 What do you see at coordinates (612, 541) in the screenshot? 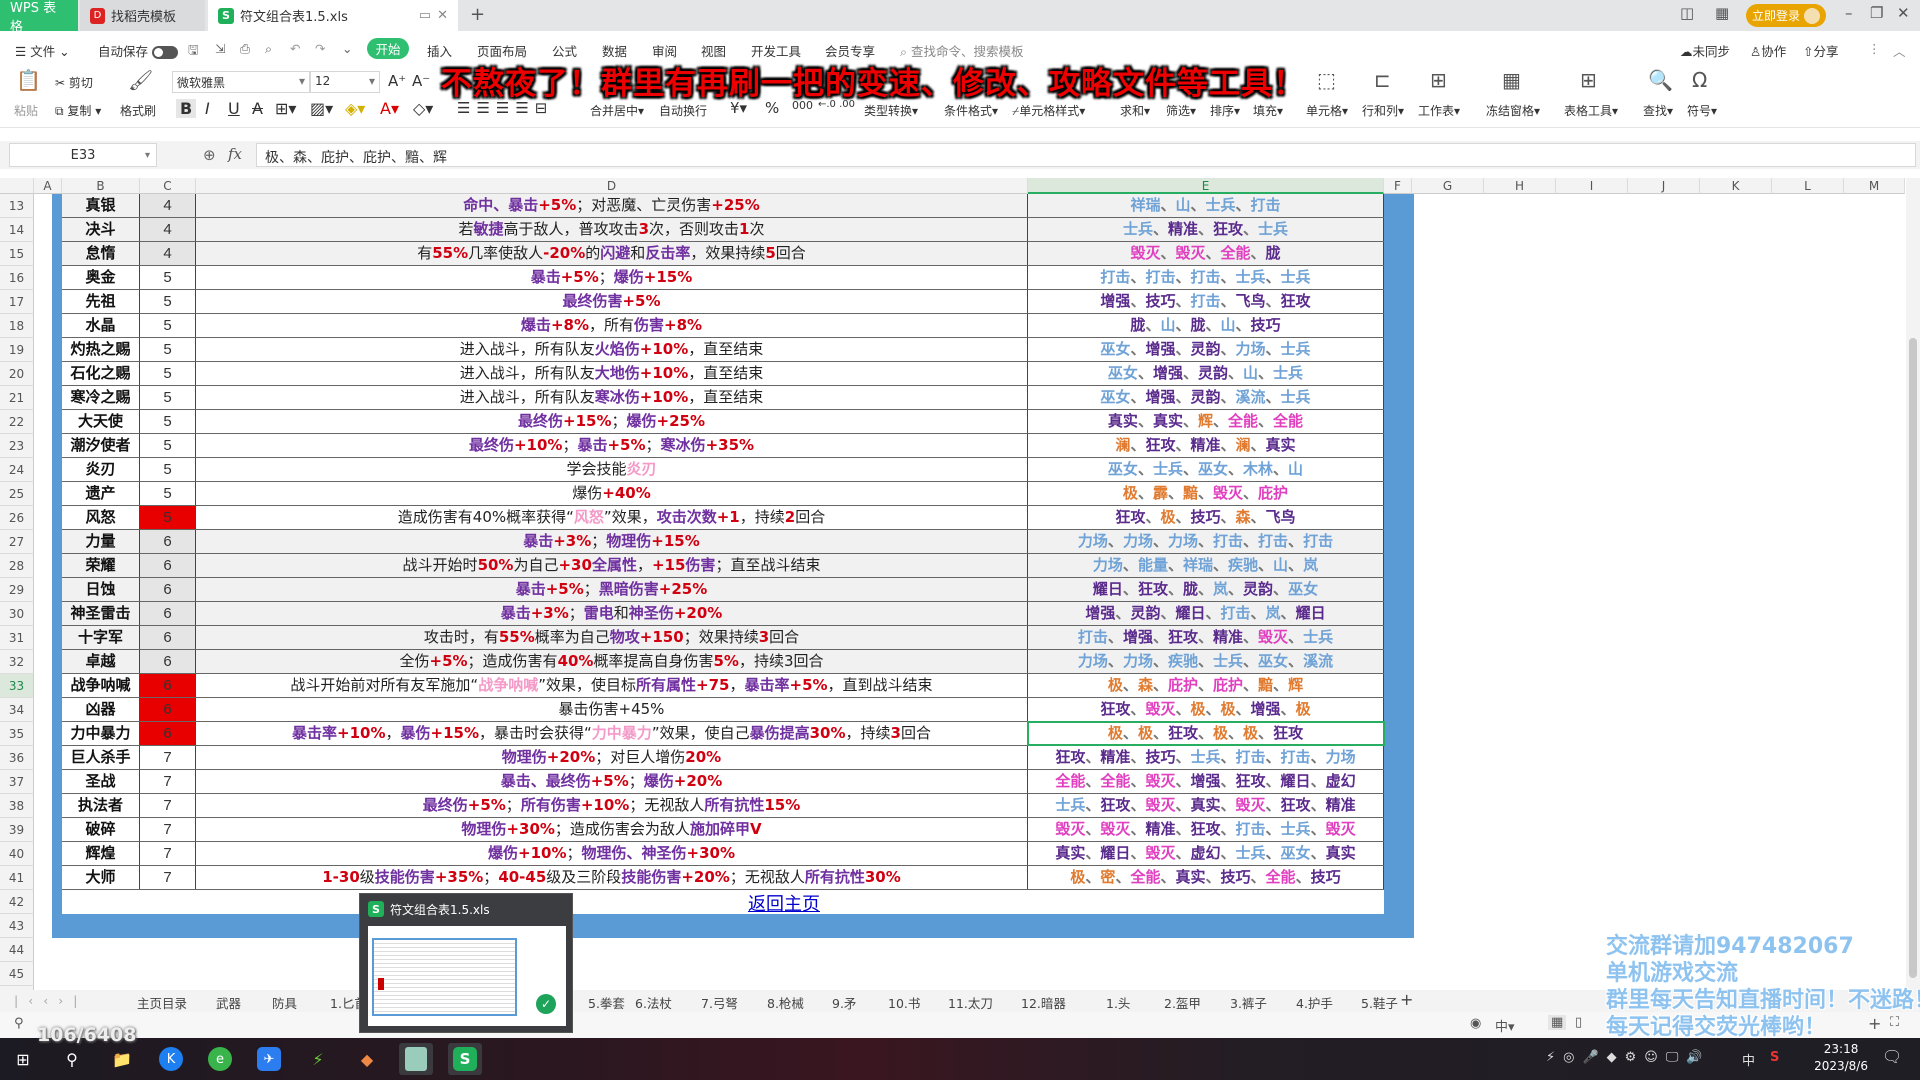
I see `effect-cell: 暴击+3%；物理伤+15%` at bounding box center [612, 541].